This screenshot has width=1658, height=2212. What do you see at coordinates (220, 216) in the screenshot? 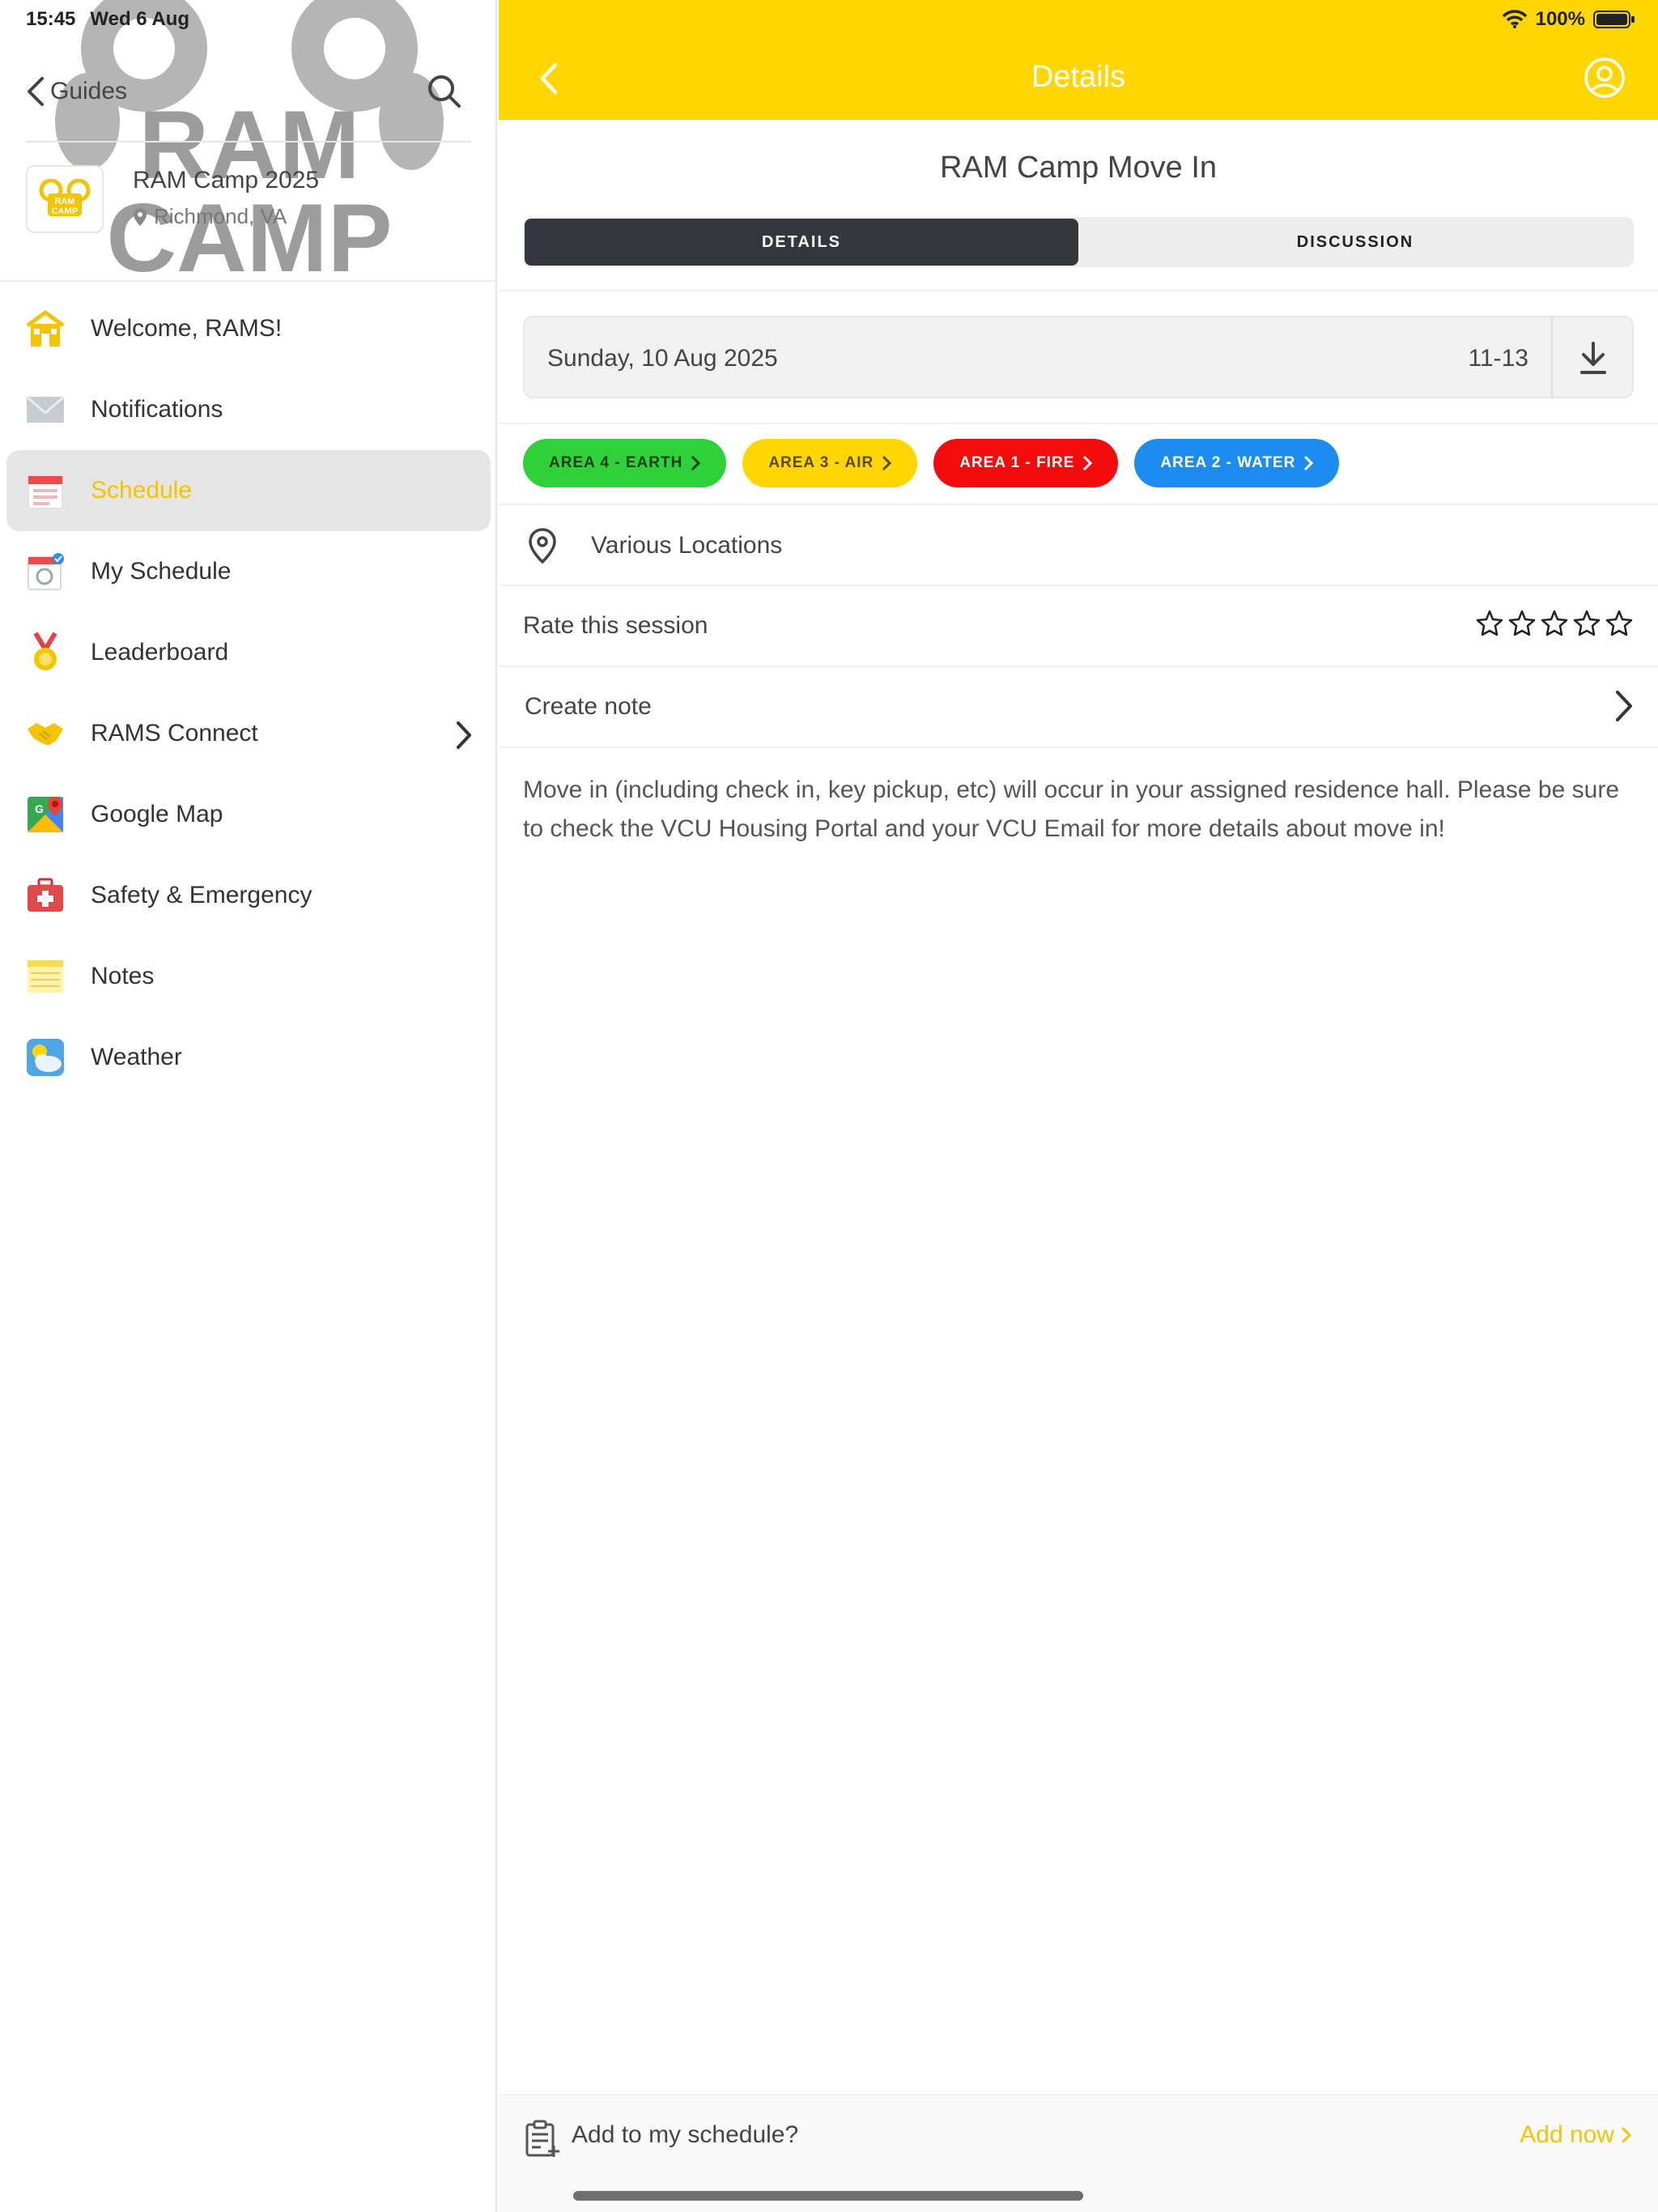
I see `guide-location-text: Richmond, VA` at bounding box center [220, 216].